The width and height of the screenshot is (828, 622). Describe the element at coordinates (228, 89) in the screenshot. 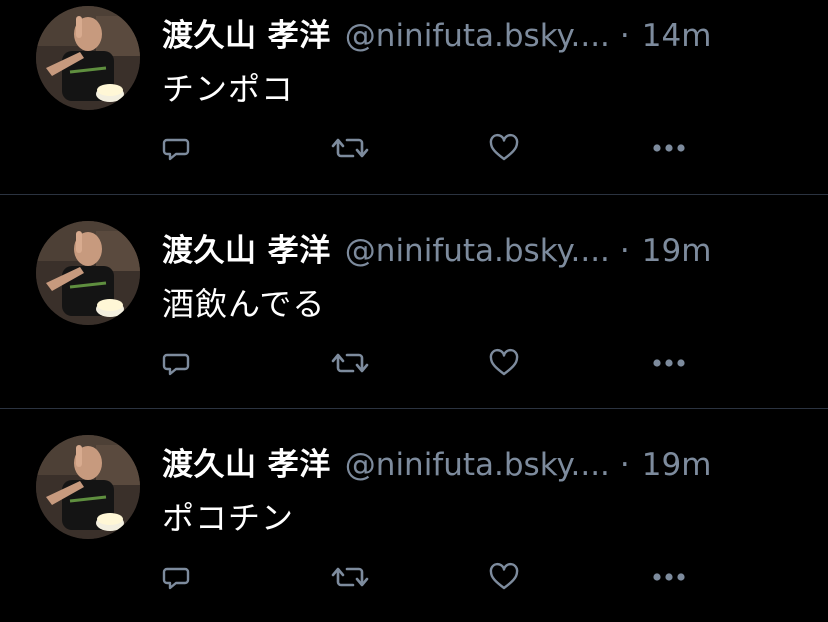

I see `post-text: チンポコ` at that location.